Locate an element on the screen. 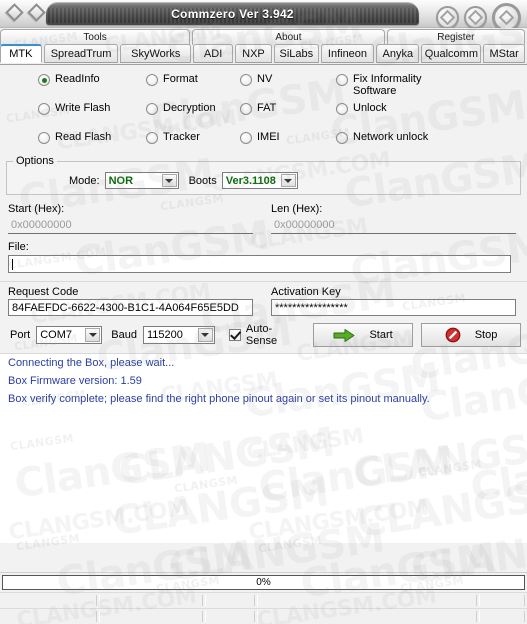  minimize-button is located at coordinates (447, 17).